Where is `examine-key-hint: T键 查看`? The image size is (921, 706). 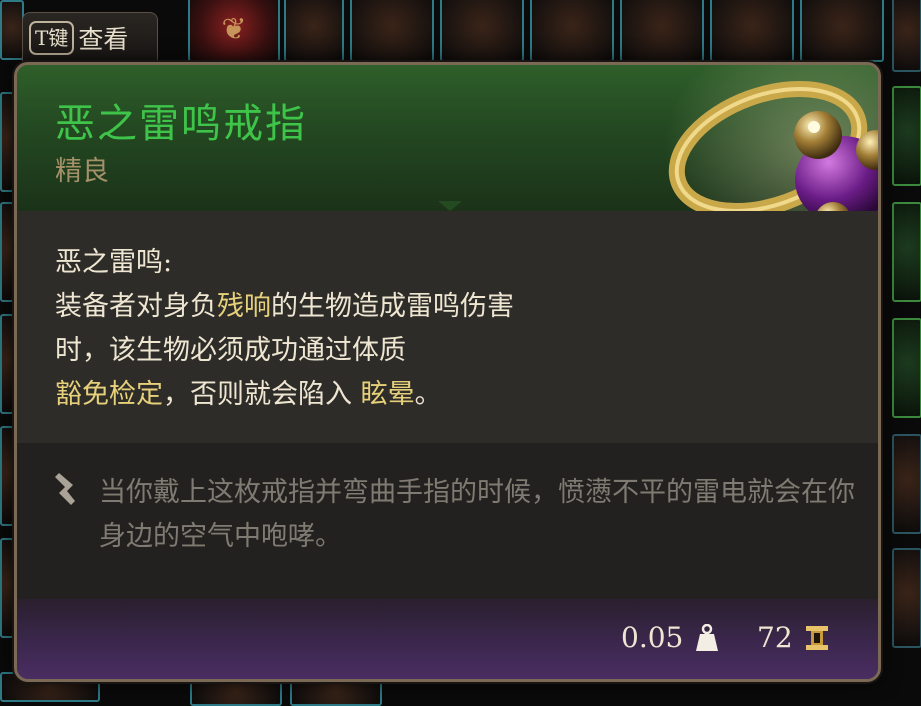 examine-key-hint: T键 查看 is located at coordinates (90, 37).